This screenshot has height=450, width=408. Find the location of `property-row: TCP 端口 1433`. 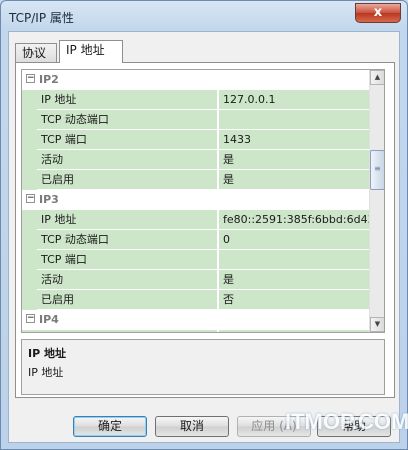

property-row: TCP 端口 1433 is located at coordinates (196, 140).